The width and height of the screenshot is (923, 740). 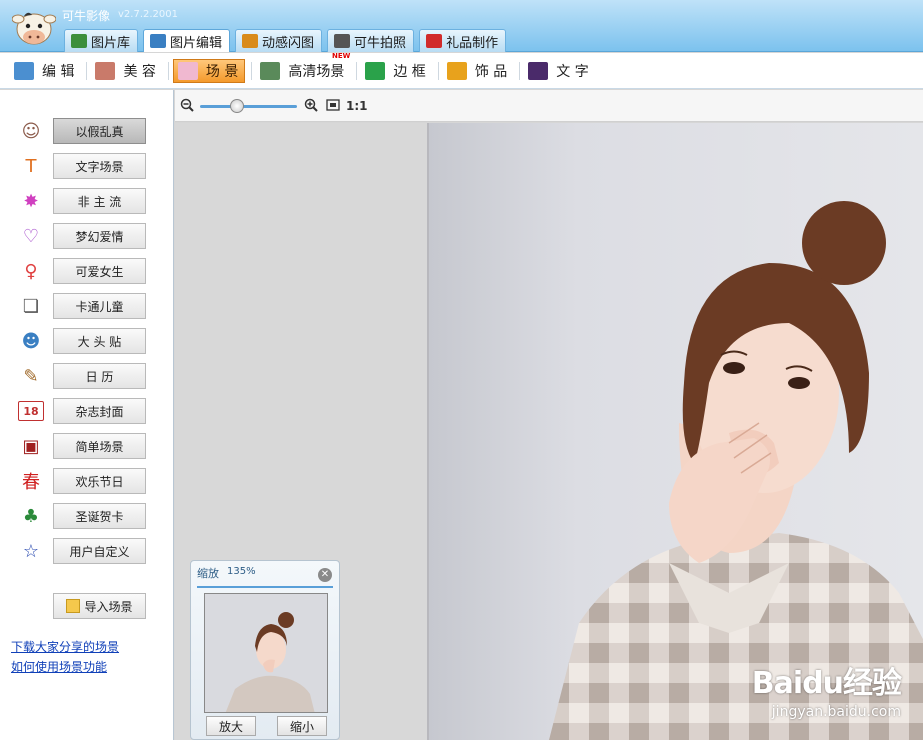 I want to click on toolbar-label: 编 辑, so click(x=58, y=71).